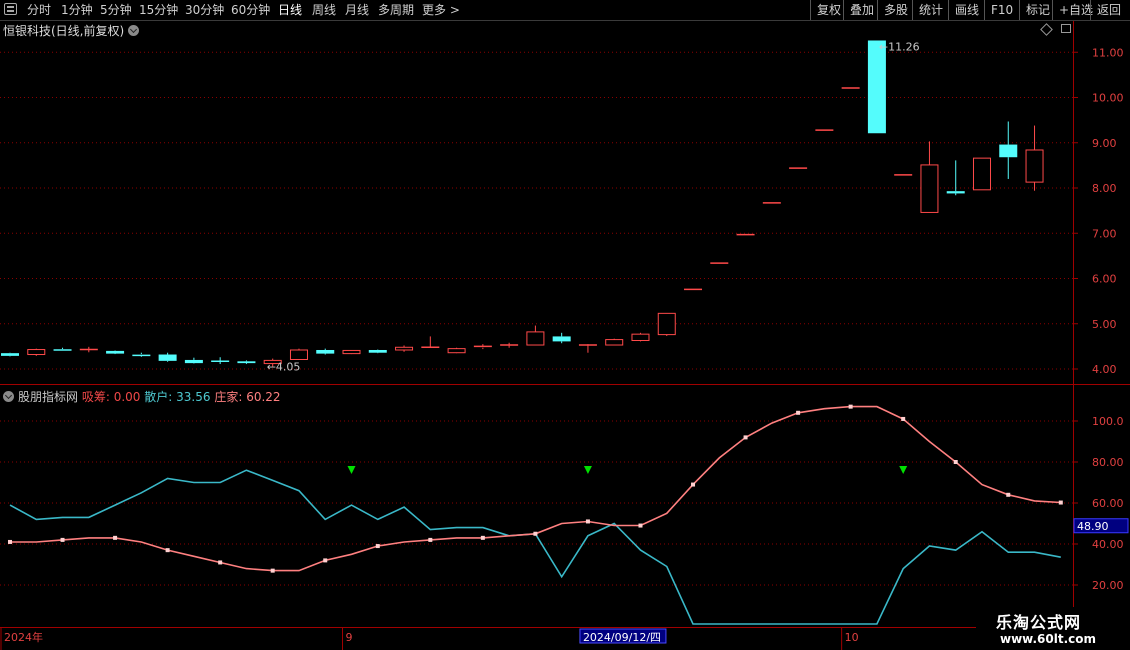  Describe the element at coordinates (204, 10) in the screenshot. I see `period-30min: 30分钟` at that location.